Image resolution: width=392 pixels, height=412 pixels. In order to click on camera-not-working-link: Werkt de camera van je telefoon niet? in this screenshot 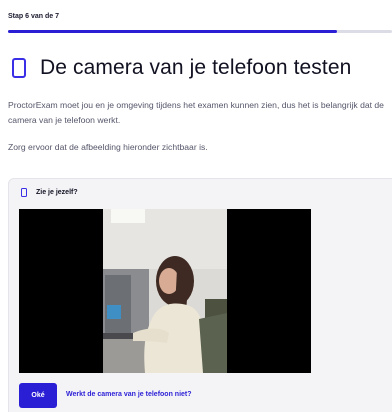, I will do `click(129, 394)`.